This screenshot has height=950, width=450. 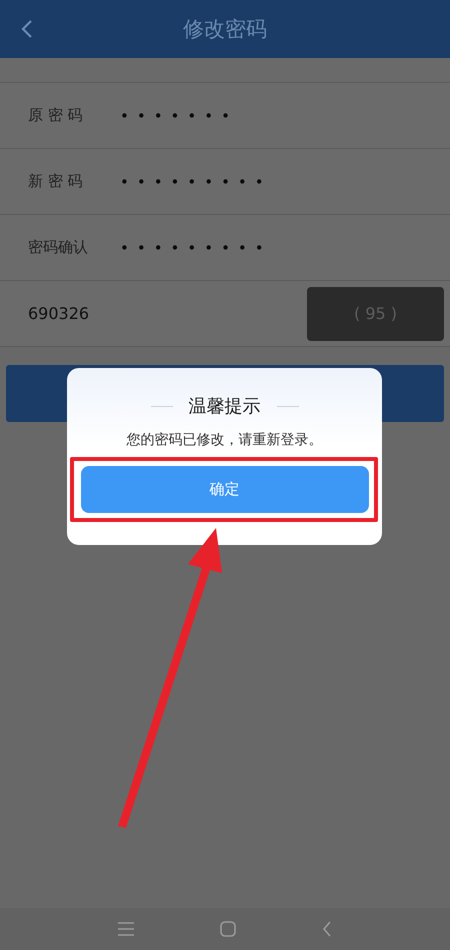 I want to click on dialog-title: 温馨提示, so click(x=224, y=406).